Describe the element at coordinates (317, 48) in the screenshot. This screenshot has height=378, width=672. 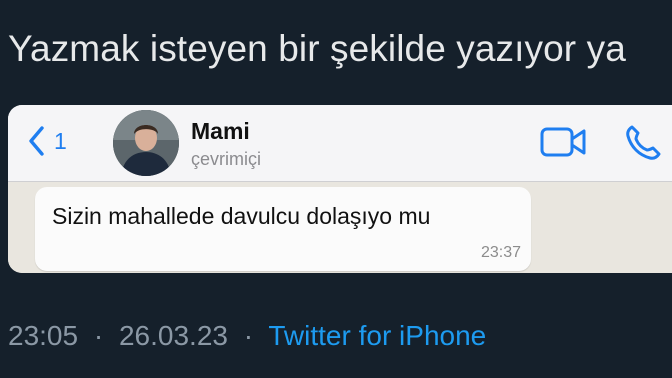
I see `tweet-text: Yazmak isteyen bir şekilde yazıyor ya` at that location.